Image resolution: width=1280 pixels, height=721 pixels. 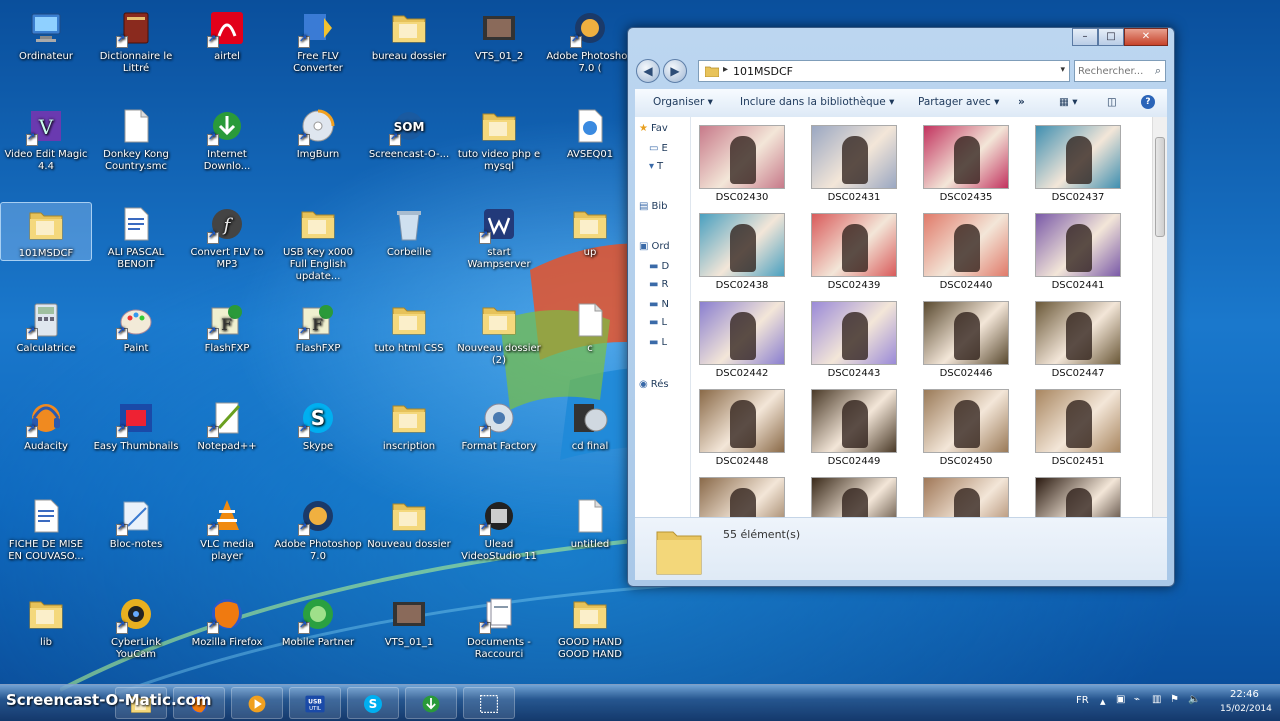 What do you see at coordinates (1078, 164) in the screenshot?
I see `file-thumbnail: DSC02437` at bounding box center [1078, 164].